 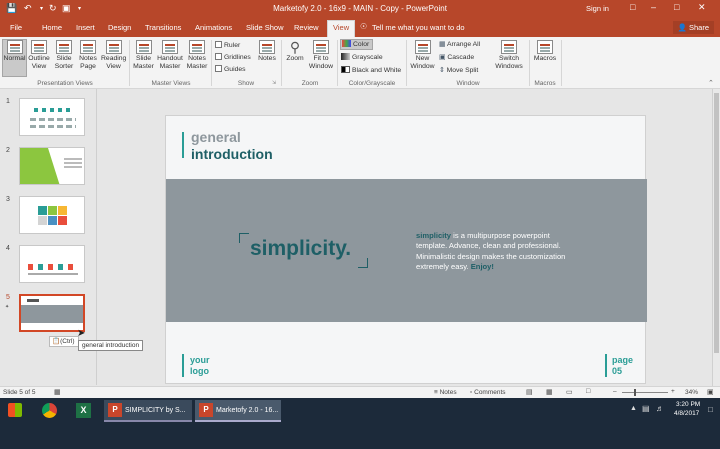 What do you see at coordinates (265, 29) in the screenshot?
I see `tab-slide-show: Slide Show` at bounding box center [265, 29].